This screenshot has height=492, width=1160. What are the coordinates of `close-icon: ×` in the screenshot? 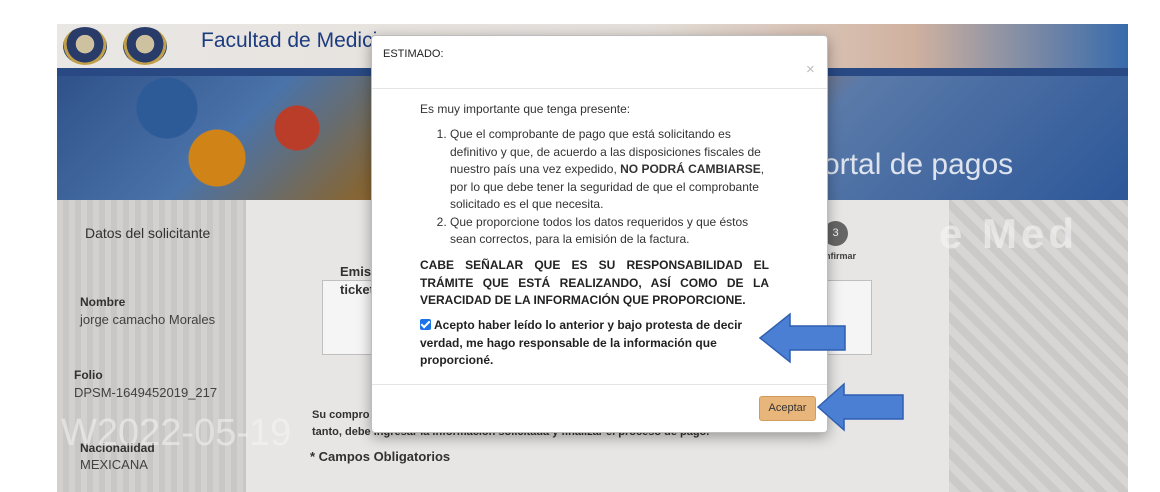 It's located at (810, 69).